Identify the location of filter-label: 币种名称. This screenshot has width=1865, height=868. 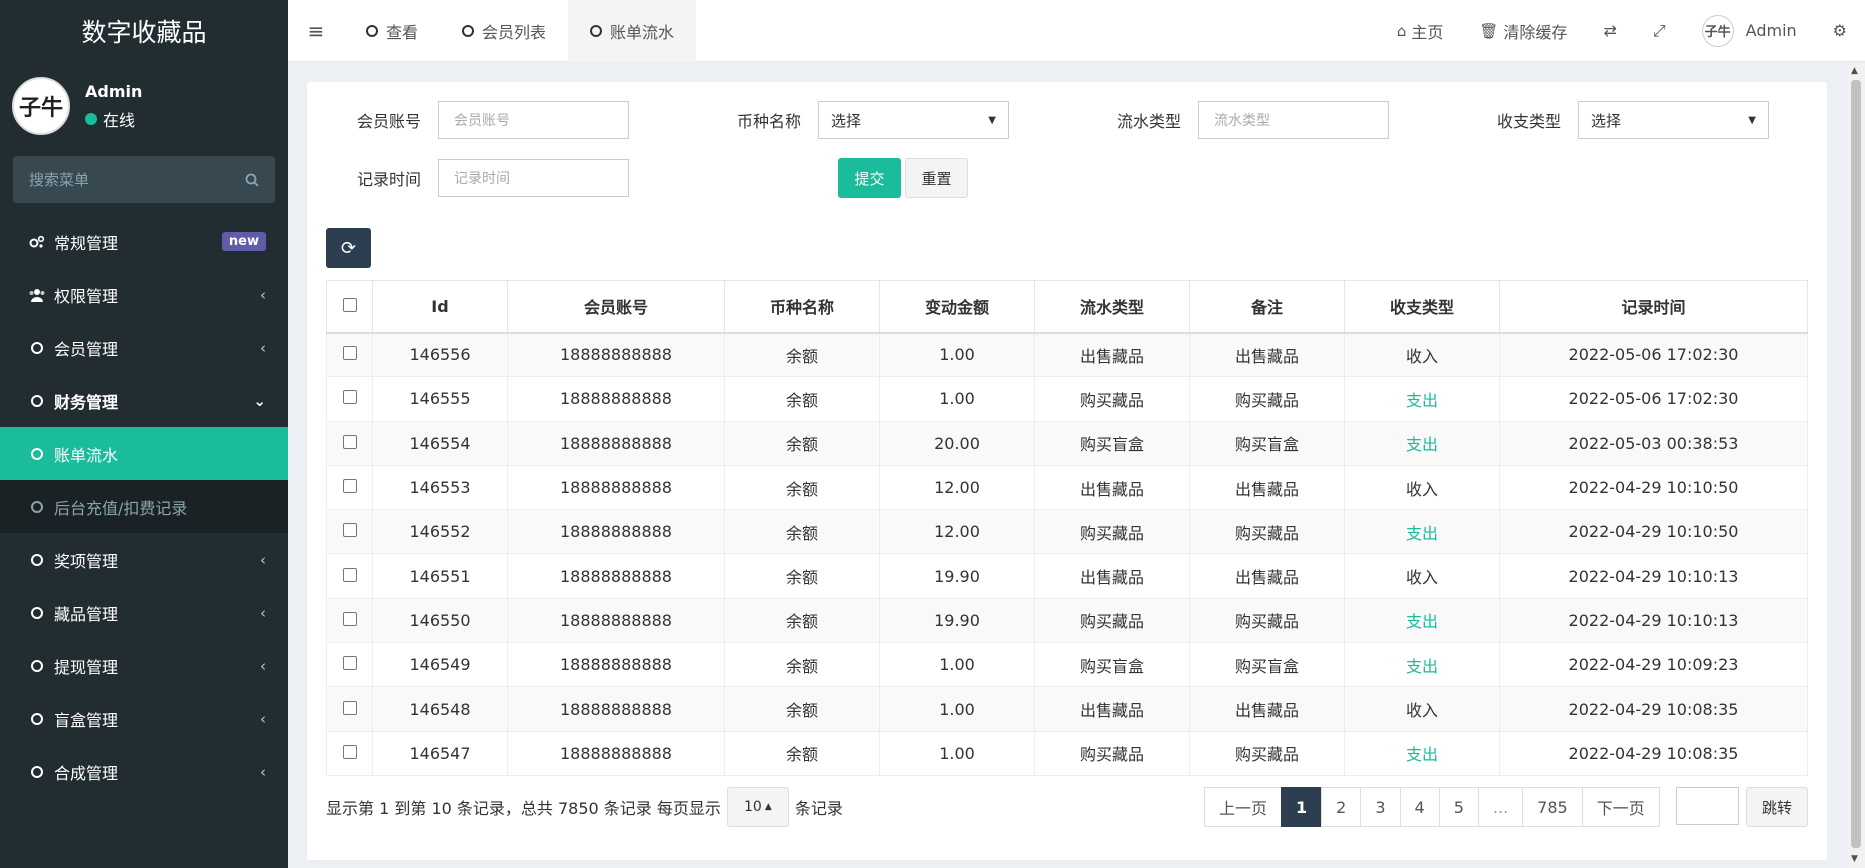
(768, 121).